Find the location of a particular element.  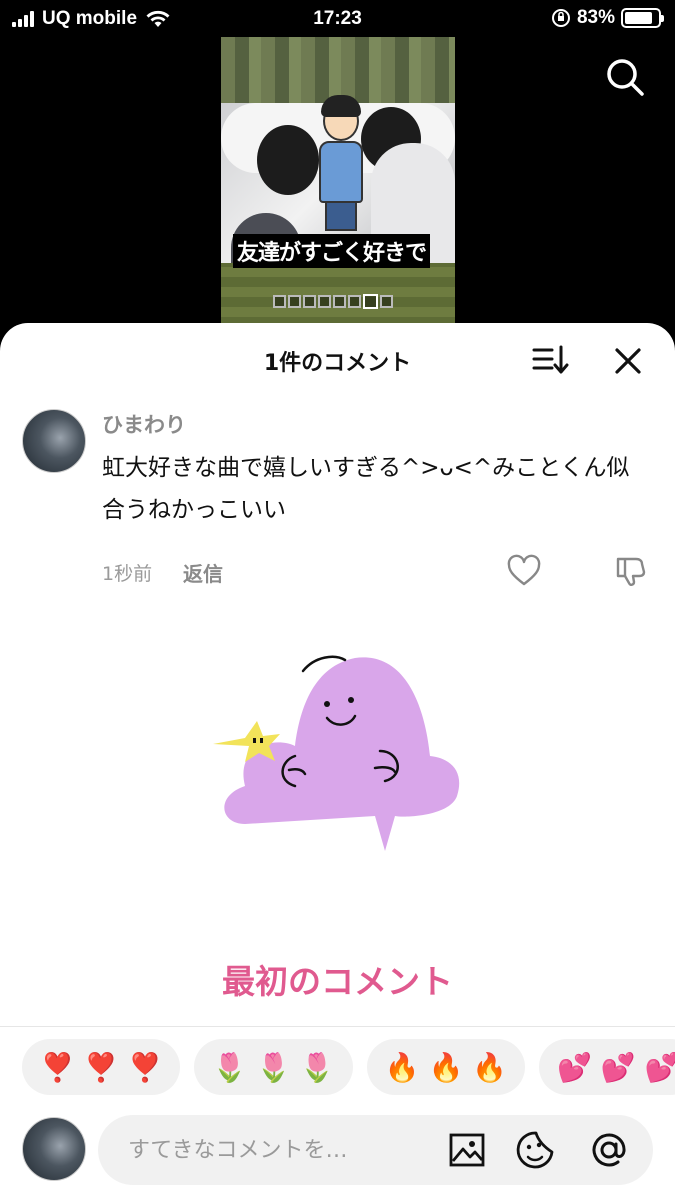

comment-count-title: 1件のコメント is located at coordinates (337, 363).